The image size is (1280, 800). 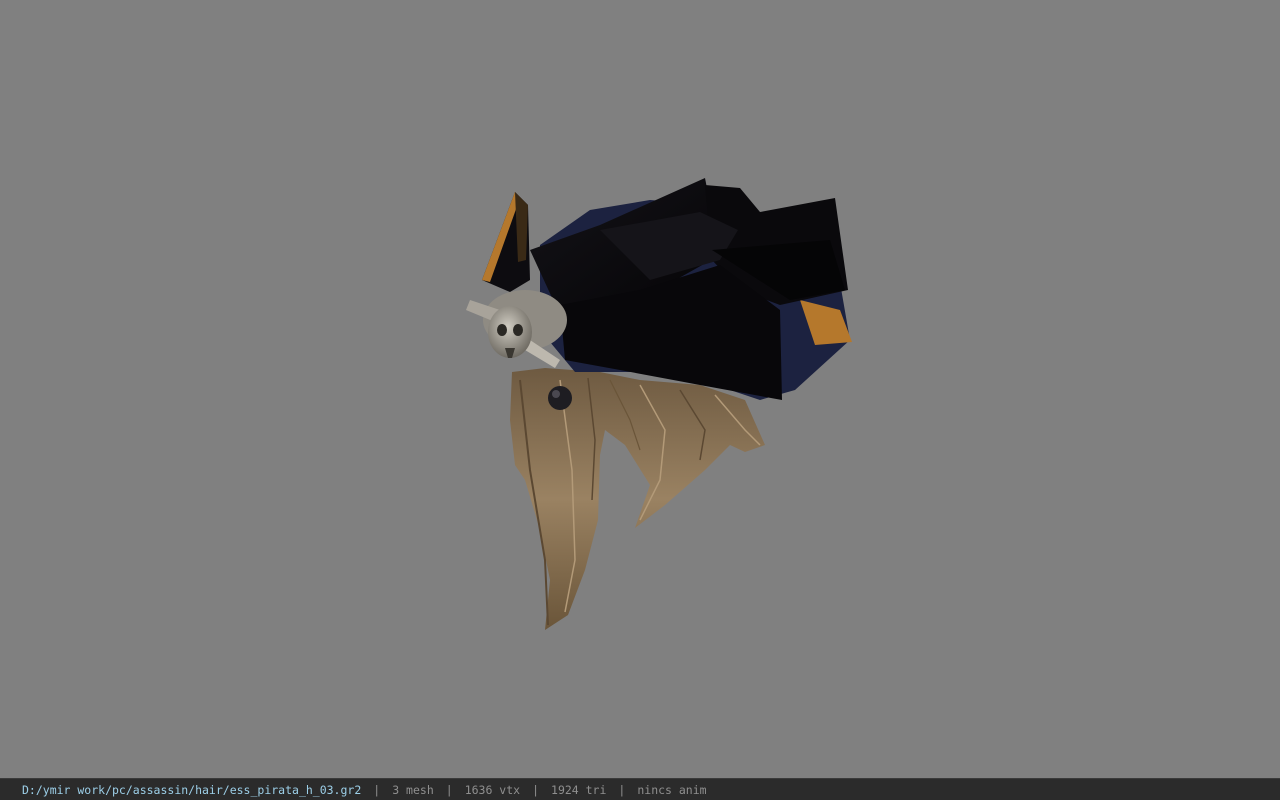 What do you see at coordinates (413, 789) in the screenshot?
I see `mesh-count: 3 mesh` at bounding box center [413, 789].